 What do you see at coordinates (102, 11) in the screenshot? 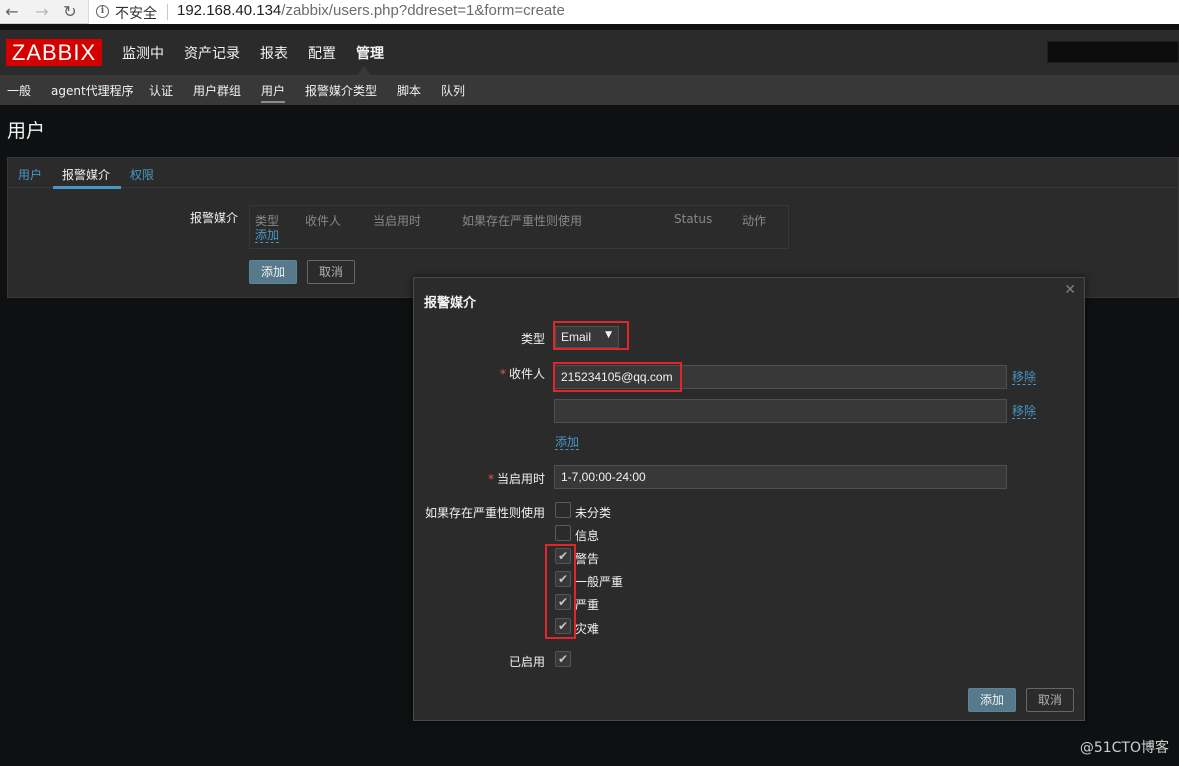
I see `info-icon: i` at bounding box center [102, 11].